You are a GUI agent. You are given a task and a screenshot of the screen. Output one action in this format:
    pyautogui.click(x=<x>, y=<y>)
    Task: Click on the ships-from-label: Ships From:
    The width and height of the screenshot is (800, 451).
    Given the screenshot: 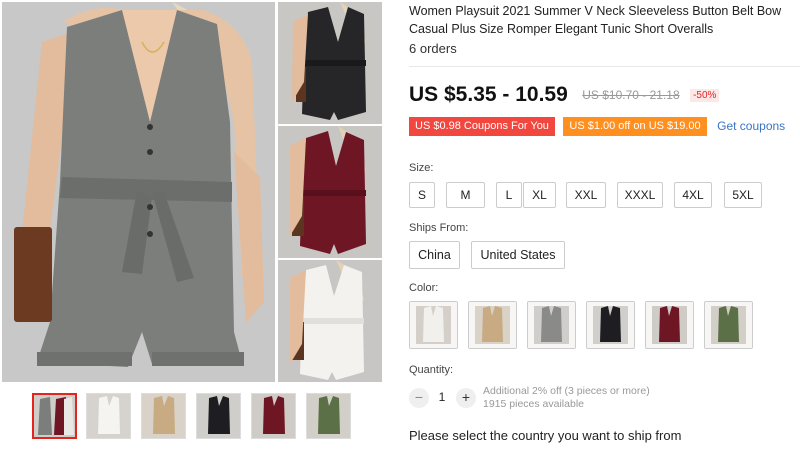 What is the action you would take?
    pyautogui.click(x=439, y=228)
    